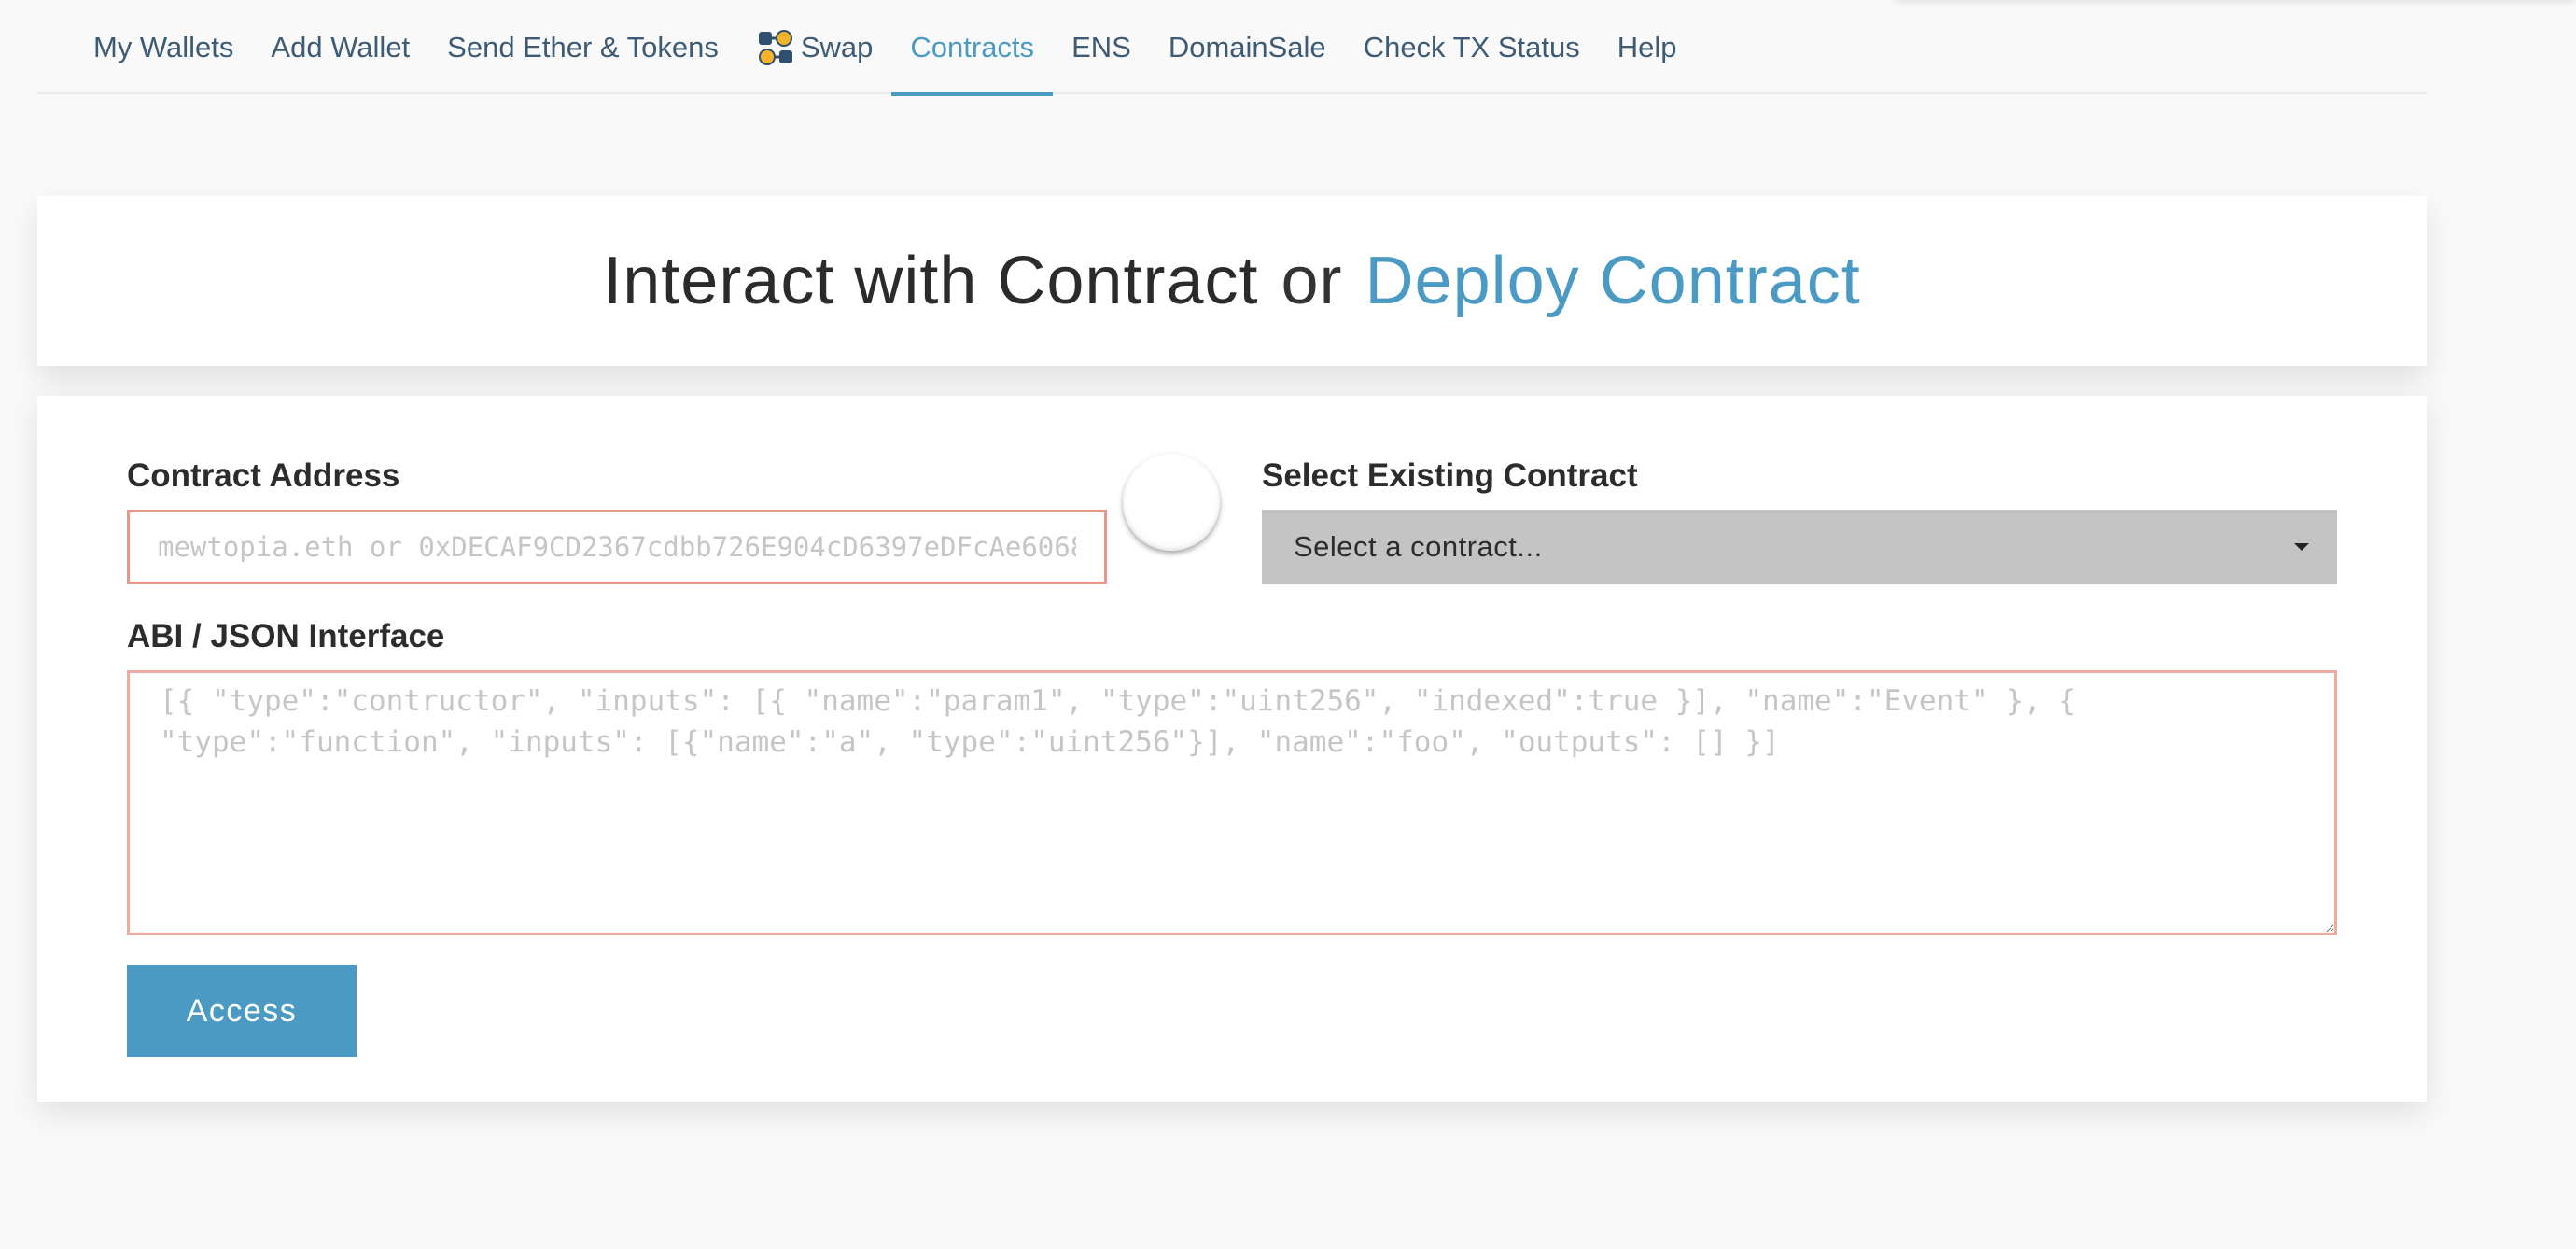  Describe the element at coordinates (775, 47) in the screenshot. I see `swap-icon` at that location.